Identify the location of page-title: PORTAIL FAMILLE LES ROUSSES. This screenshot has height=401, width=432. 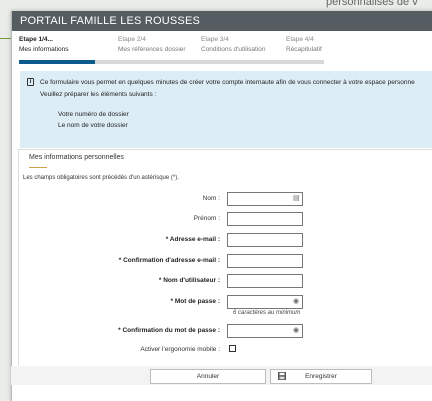
(110, 21).